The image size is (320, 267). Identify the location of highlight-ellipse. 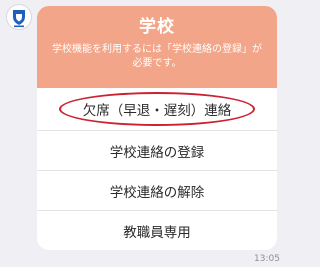
(157, 109).